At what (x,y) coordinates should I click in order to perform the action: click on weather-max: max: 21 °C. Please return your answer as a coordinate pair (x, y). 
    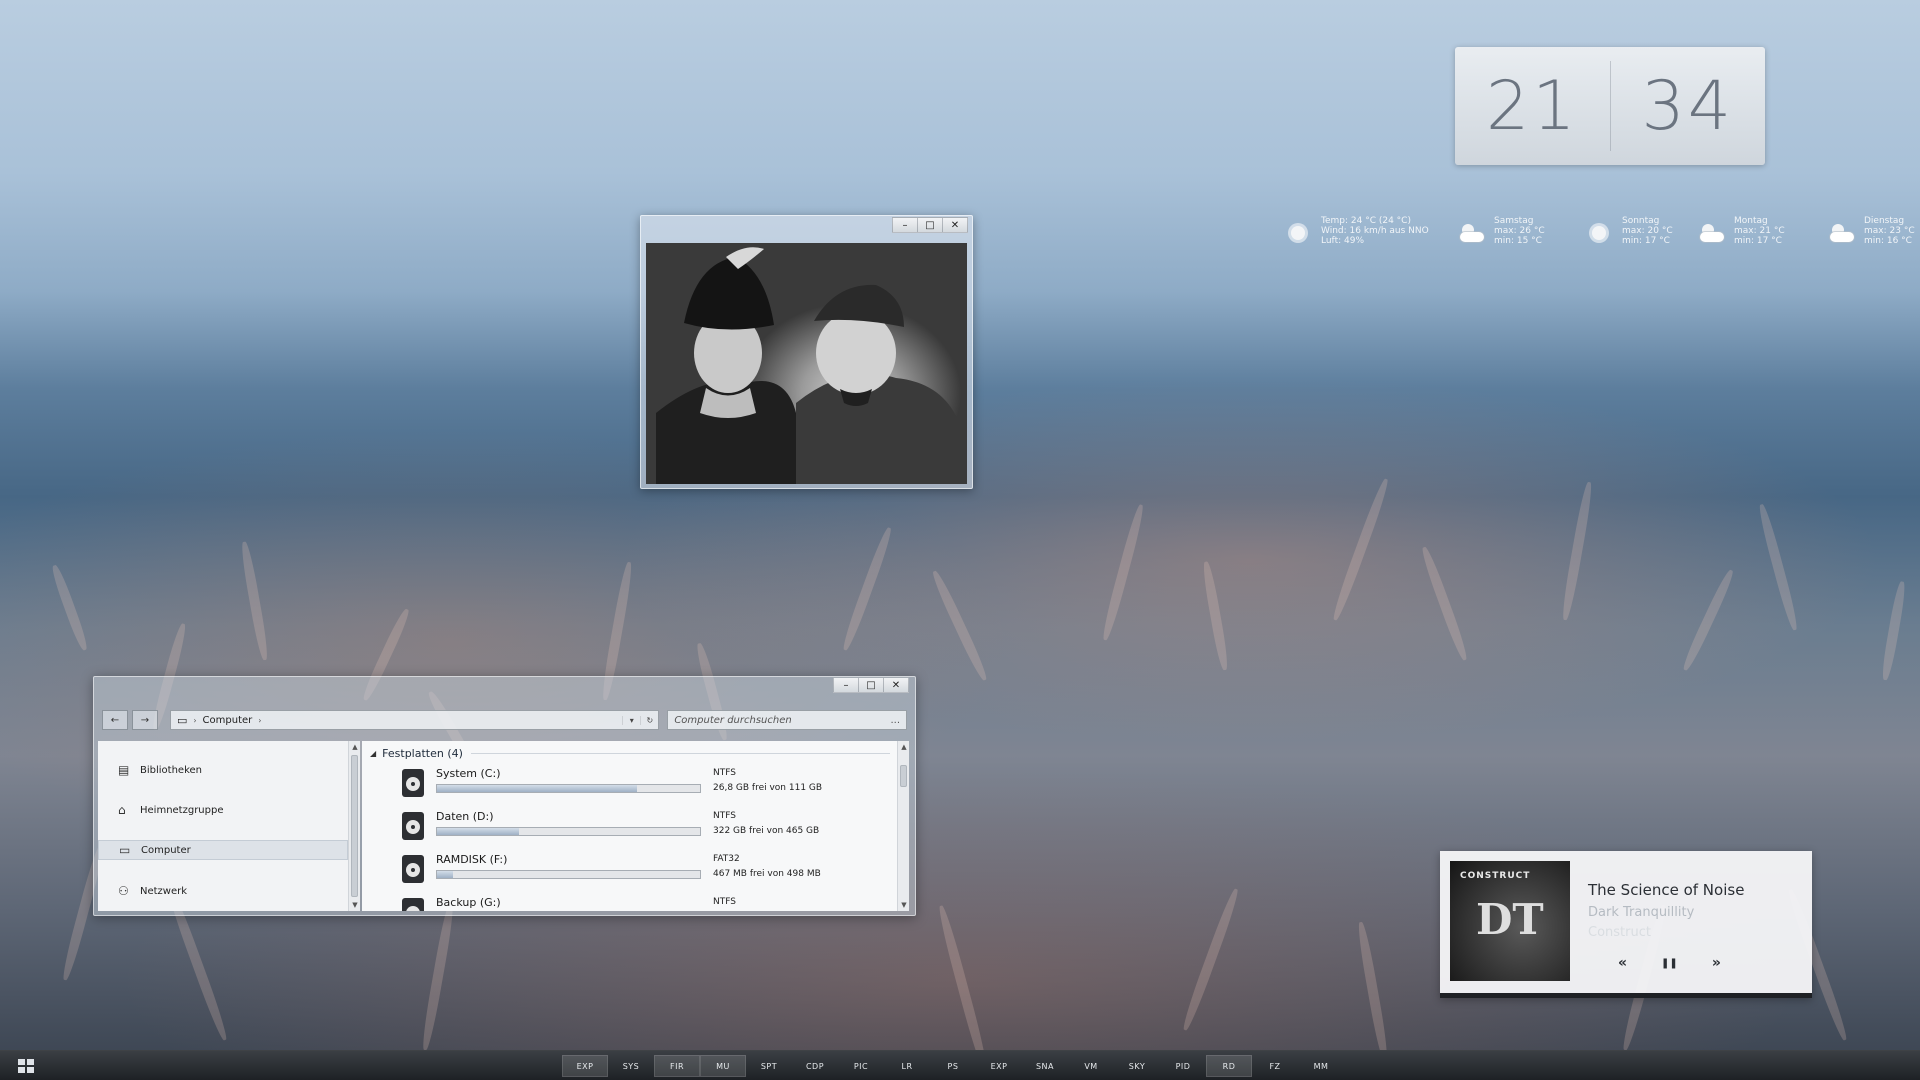
    Looking at the image, I should click on (1759, 231).